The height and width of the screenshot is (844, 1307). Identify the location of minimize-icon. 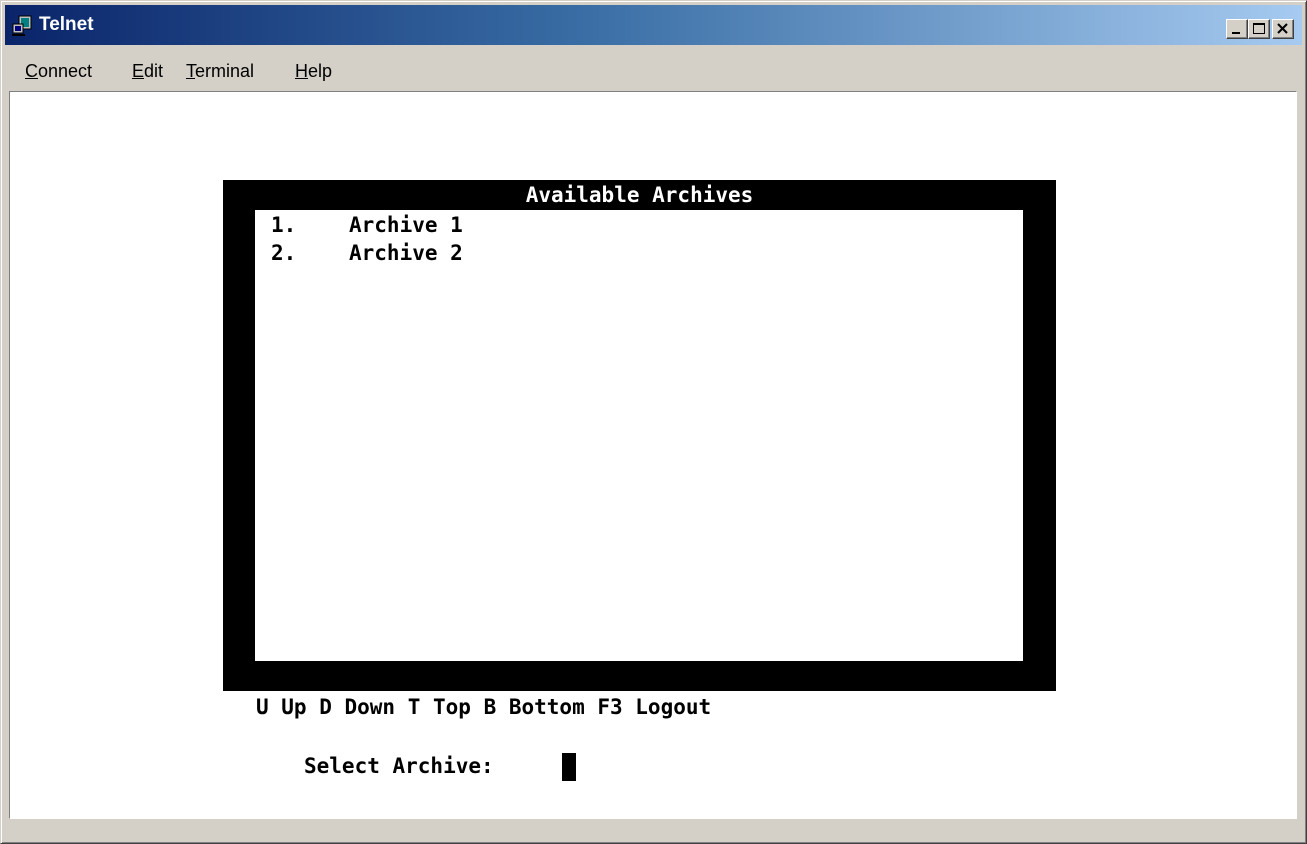
(1236, 33).